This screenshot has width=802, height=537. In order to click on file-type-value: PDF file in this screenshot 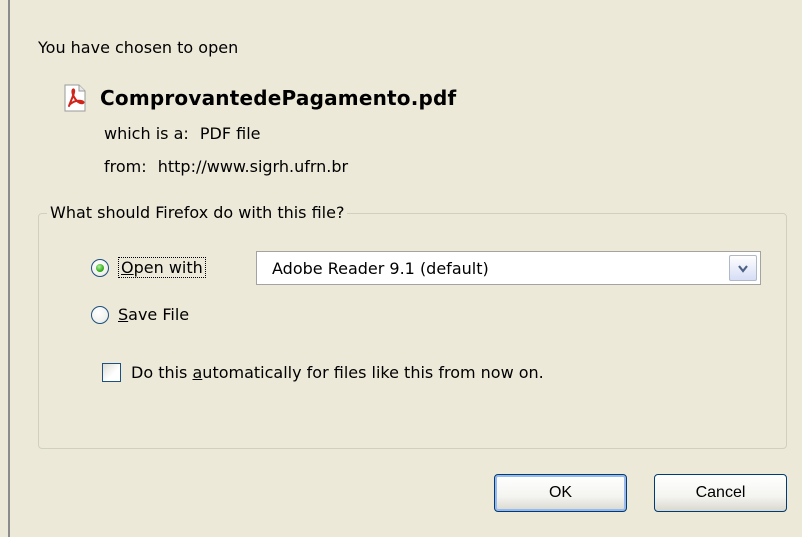, I will do `click(230, 133)`.